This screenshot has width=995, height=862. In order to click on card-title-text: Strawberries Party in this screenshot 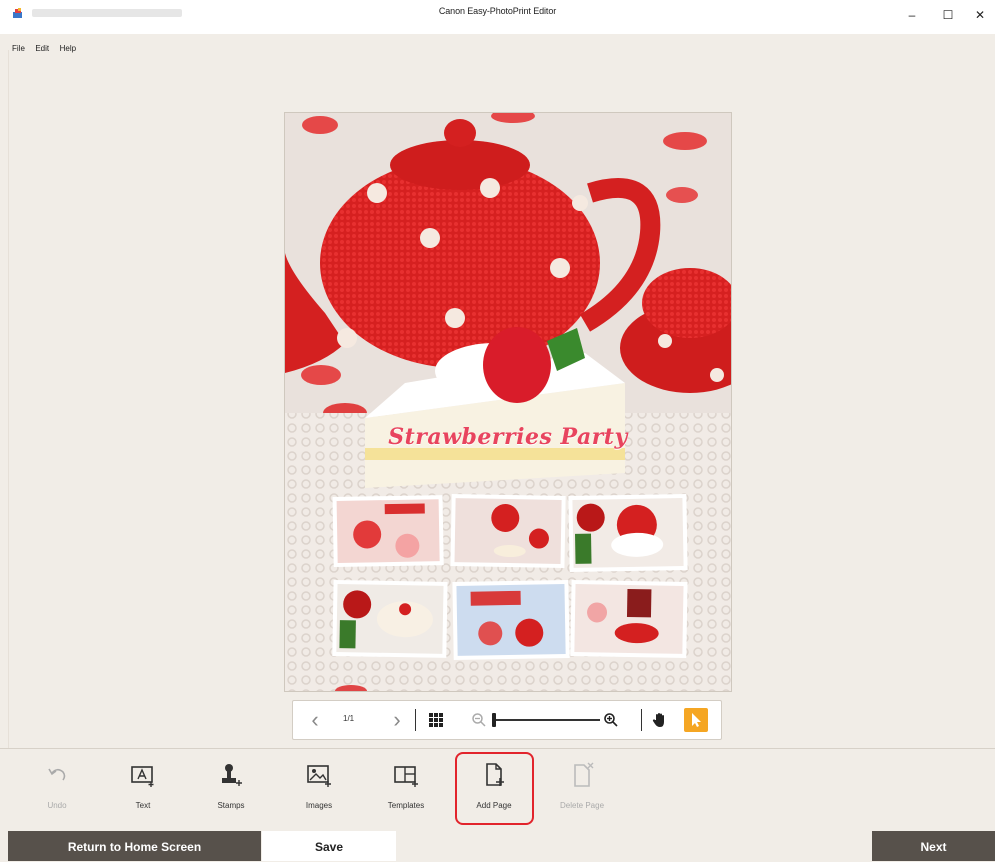, I will do `click(508, 437)`.